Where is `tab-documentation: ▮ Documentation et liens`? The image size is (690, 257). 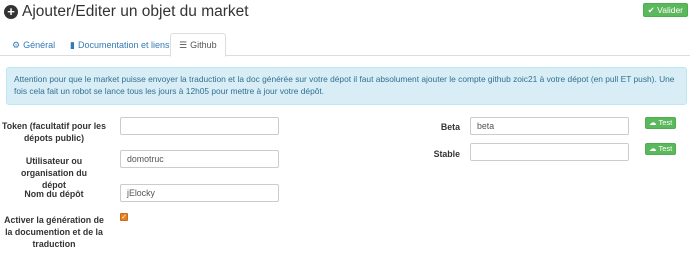 tab-documentation: ▮ Documentation et liens is located at coordinates (120, 44).